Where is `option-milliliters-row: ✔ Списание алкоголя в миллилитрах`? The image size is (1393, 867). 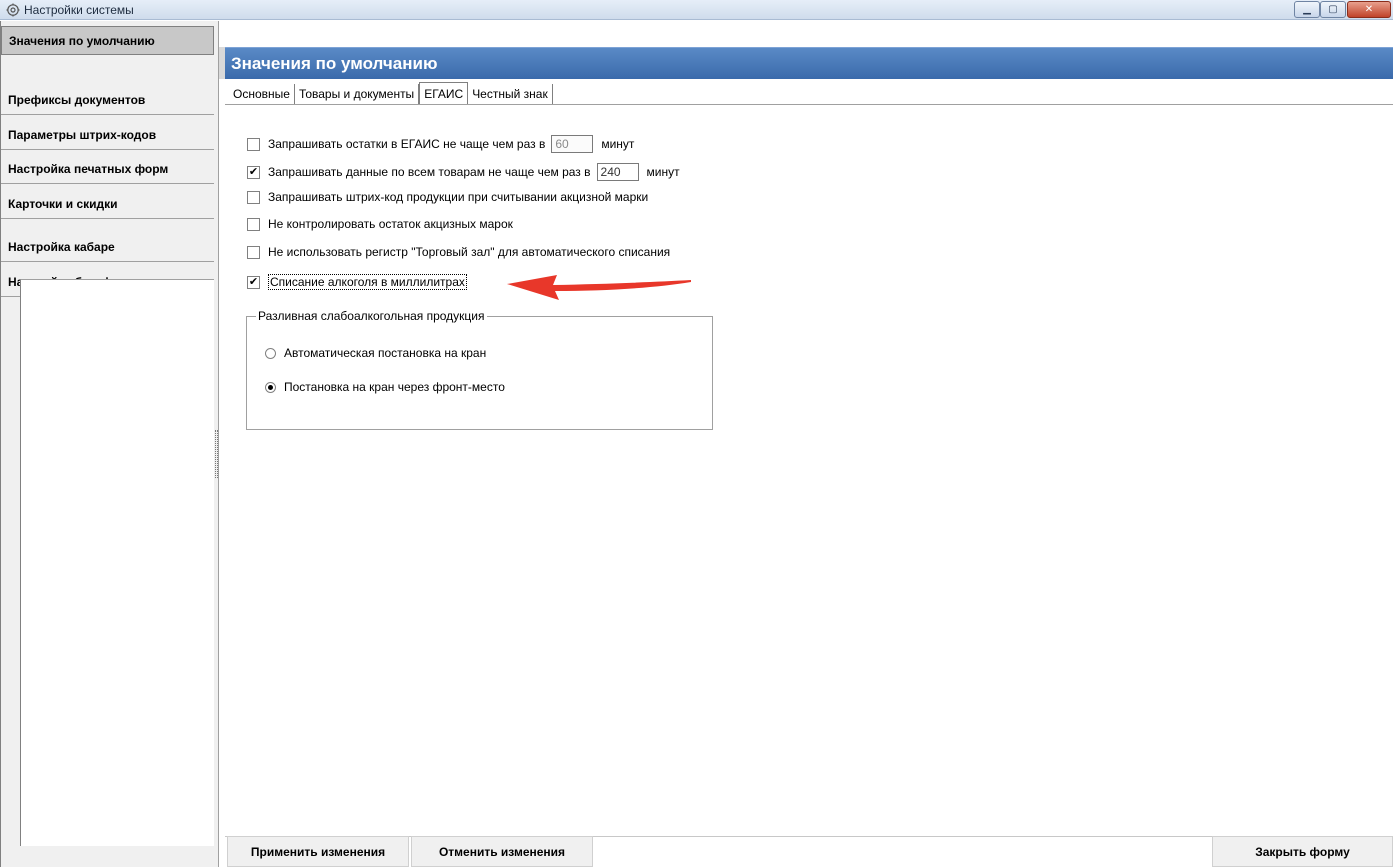 option-milliliters-row: ✔ Списание алкоголя в миллилитрах is located at coordinates (357, 282).